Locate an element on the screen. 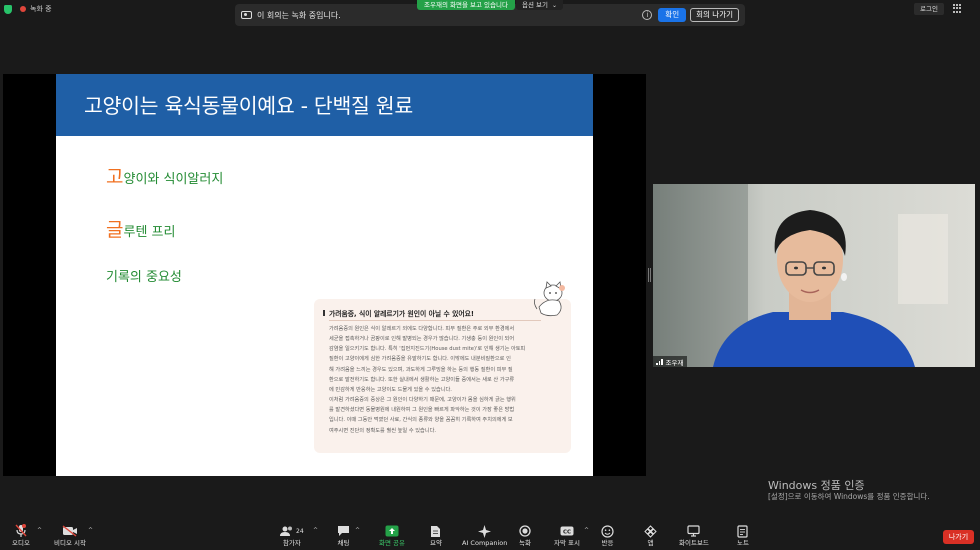  ai-companion-label: AI Companion is located at coordinates (485, 543).